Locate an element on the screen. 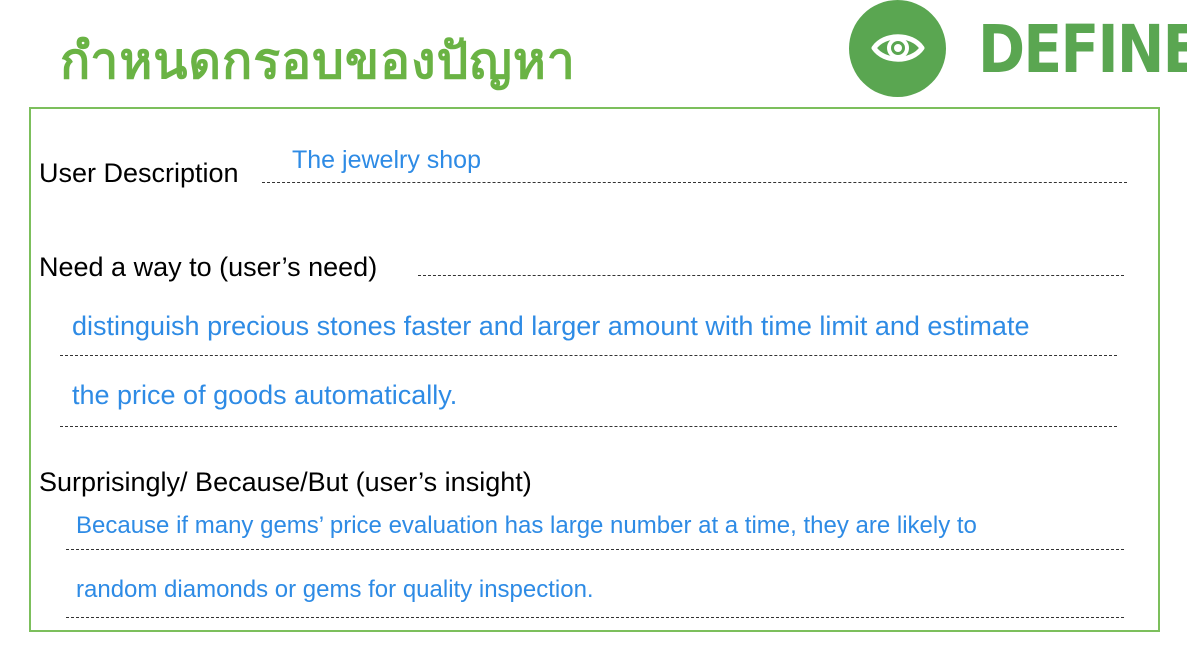 The image size is (1187, 649). user-description-label: User Description is located at coordinates (139, 173).